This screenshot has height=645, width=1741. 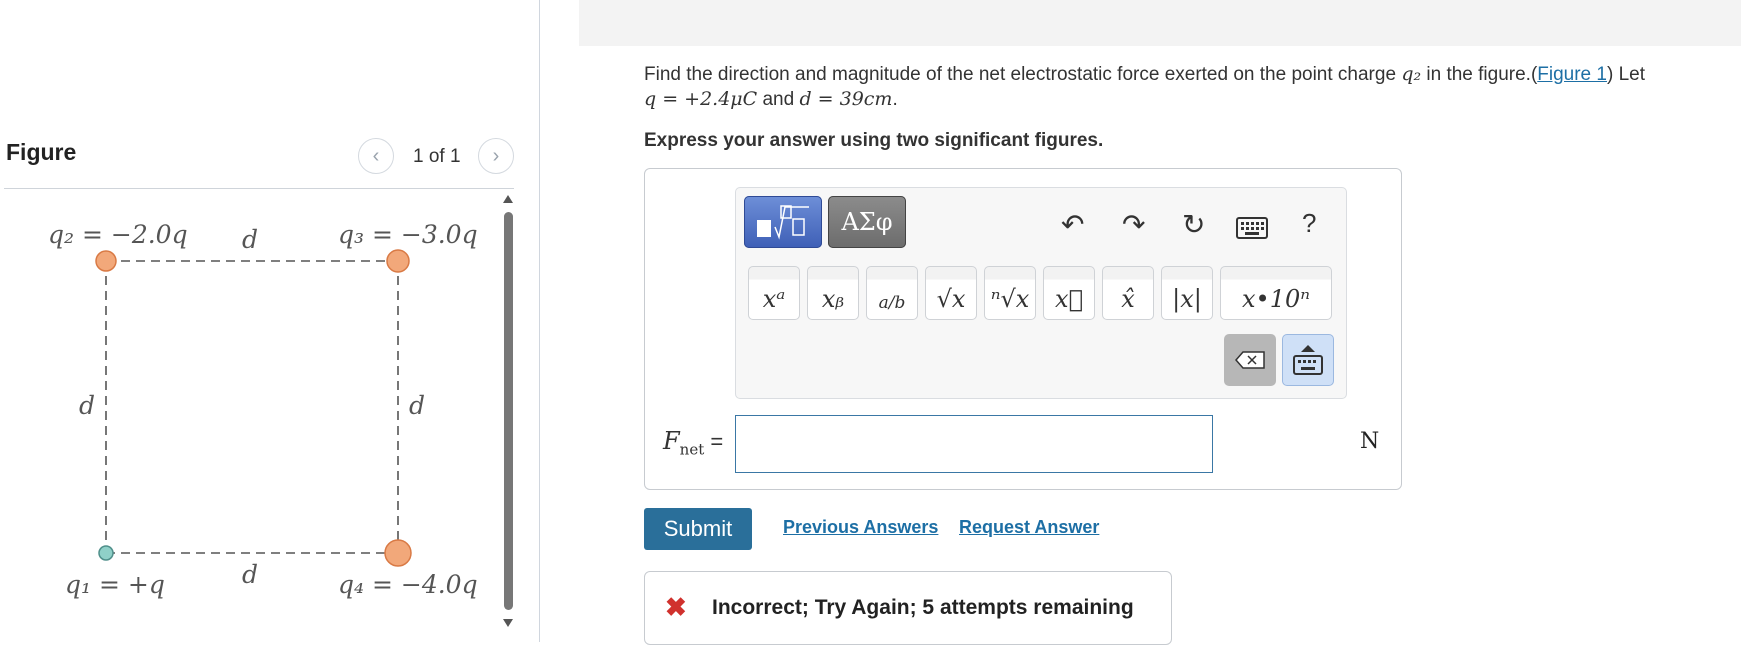 What do you see at coordinates (701, 99) in the screenshot?
I see `q-value: q = +2.4μC` at bounding box center [701, 99].